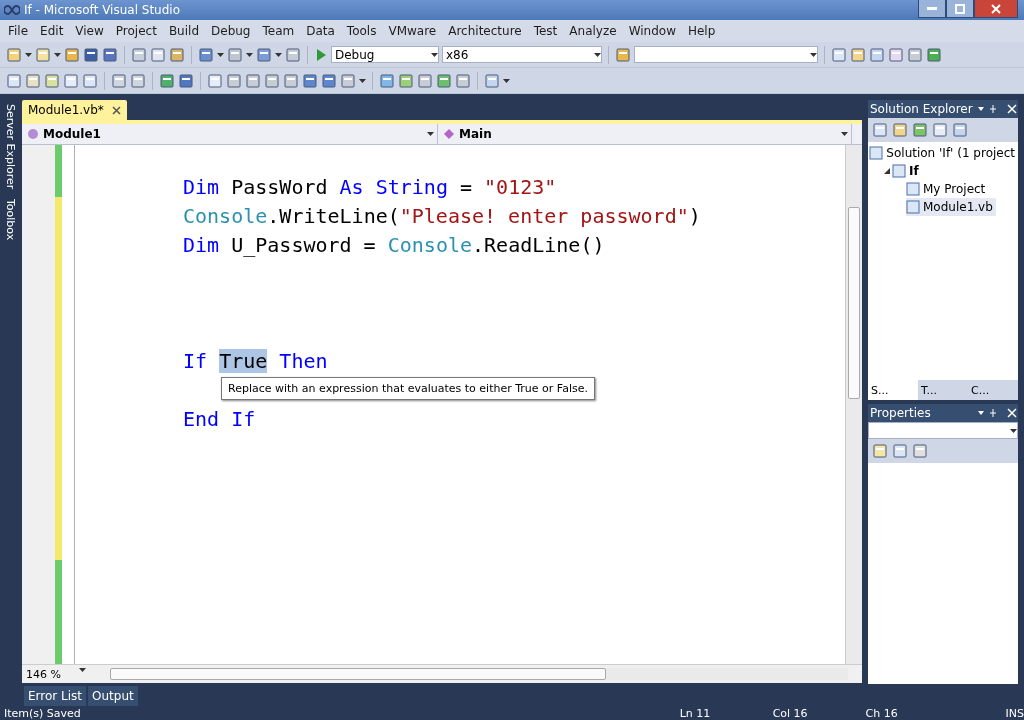 The height and width of the screenshot is (720, 1024). Describe the element at coordinates (943, 153) in the screenshot. I see `tree-item: Solution 'If' (1 project` at that location.